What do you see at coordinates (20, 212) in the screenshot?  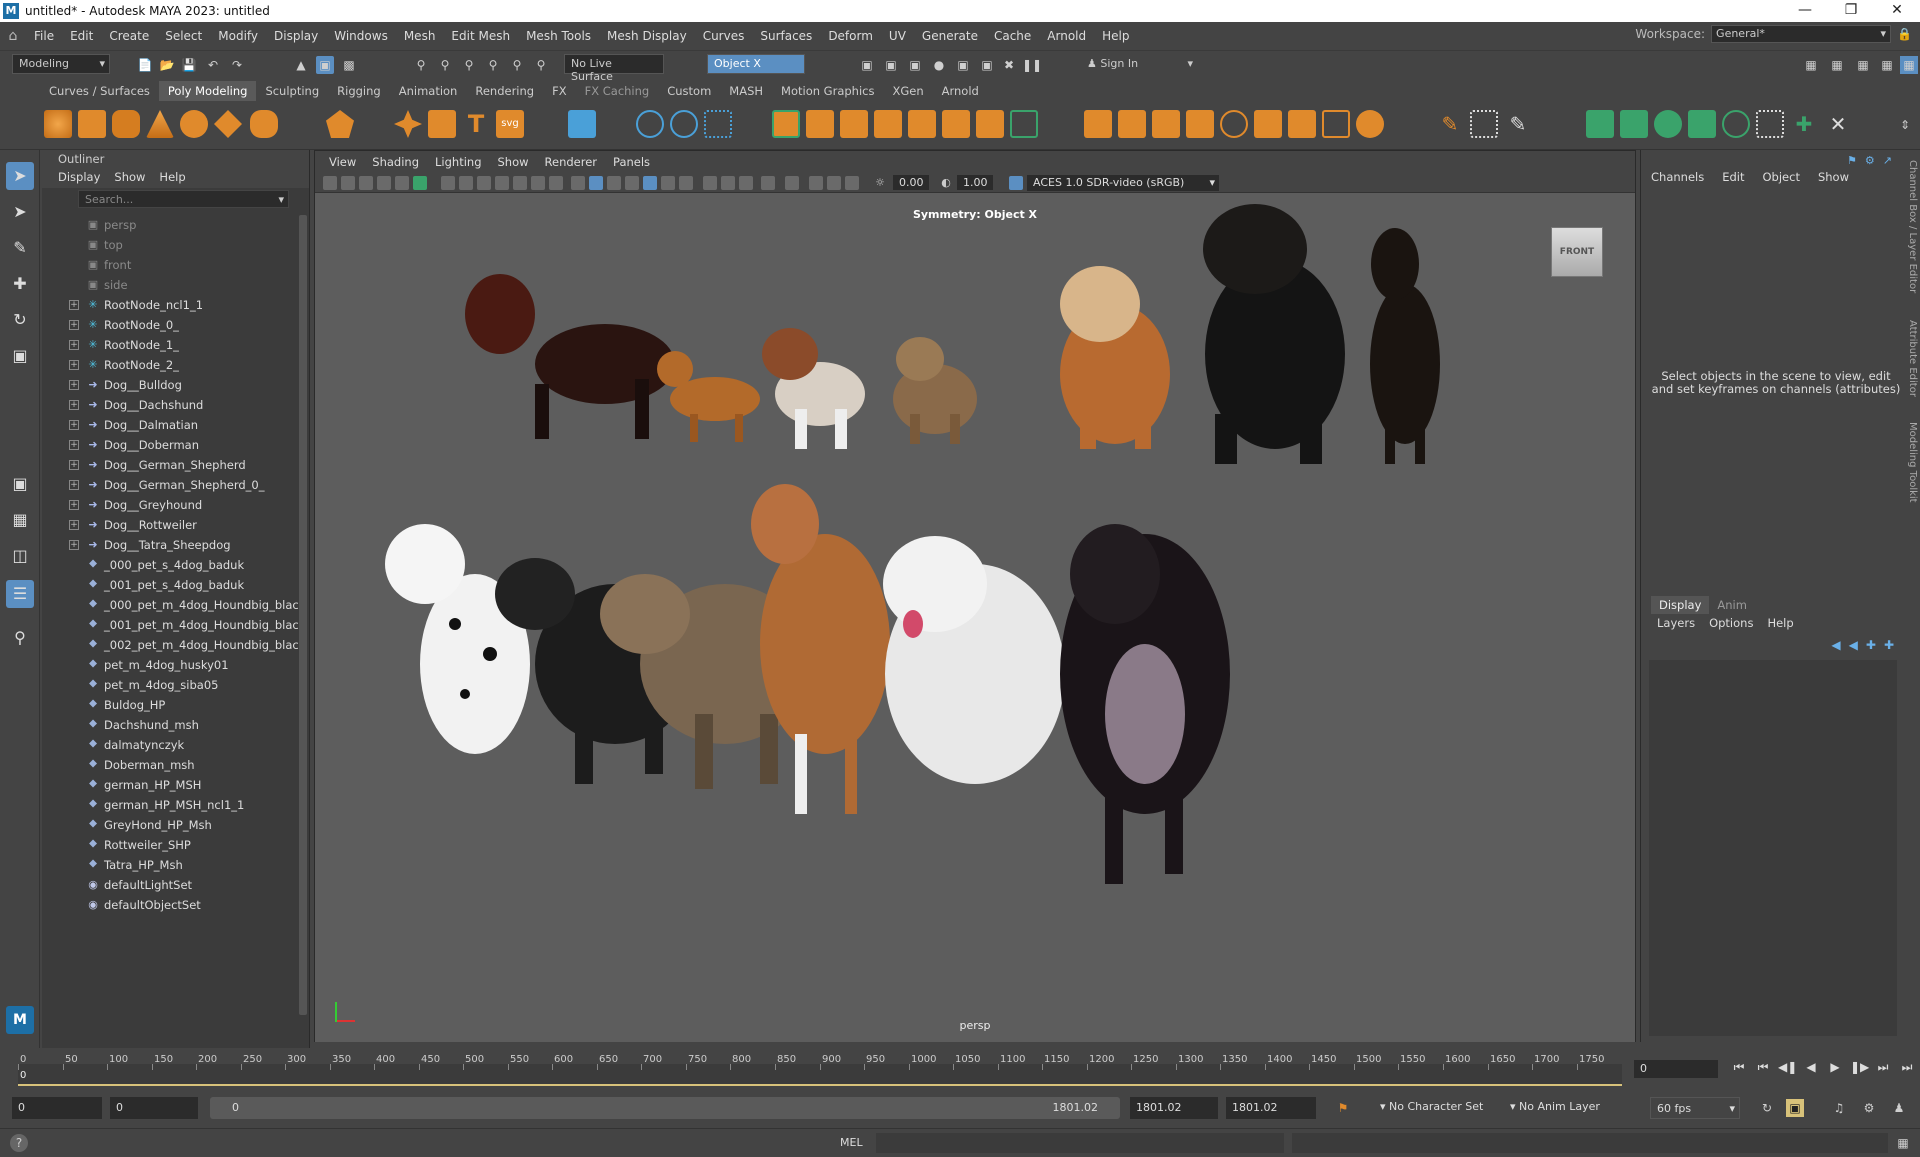 I see `lasso-tool-icon: ➤` at bounding box center [20, 212].